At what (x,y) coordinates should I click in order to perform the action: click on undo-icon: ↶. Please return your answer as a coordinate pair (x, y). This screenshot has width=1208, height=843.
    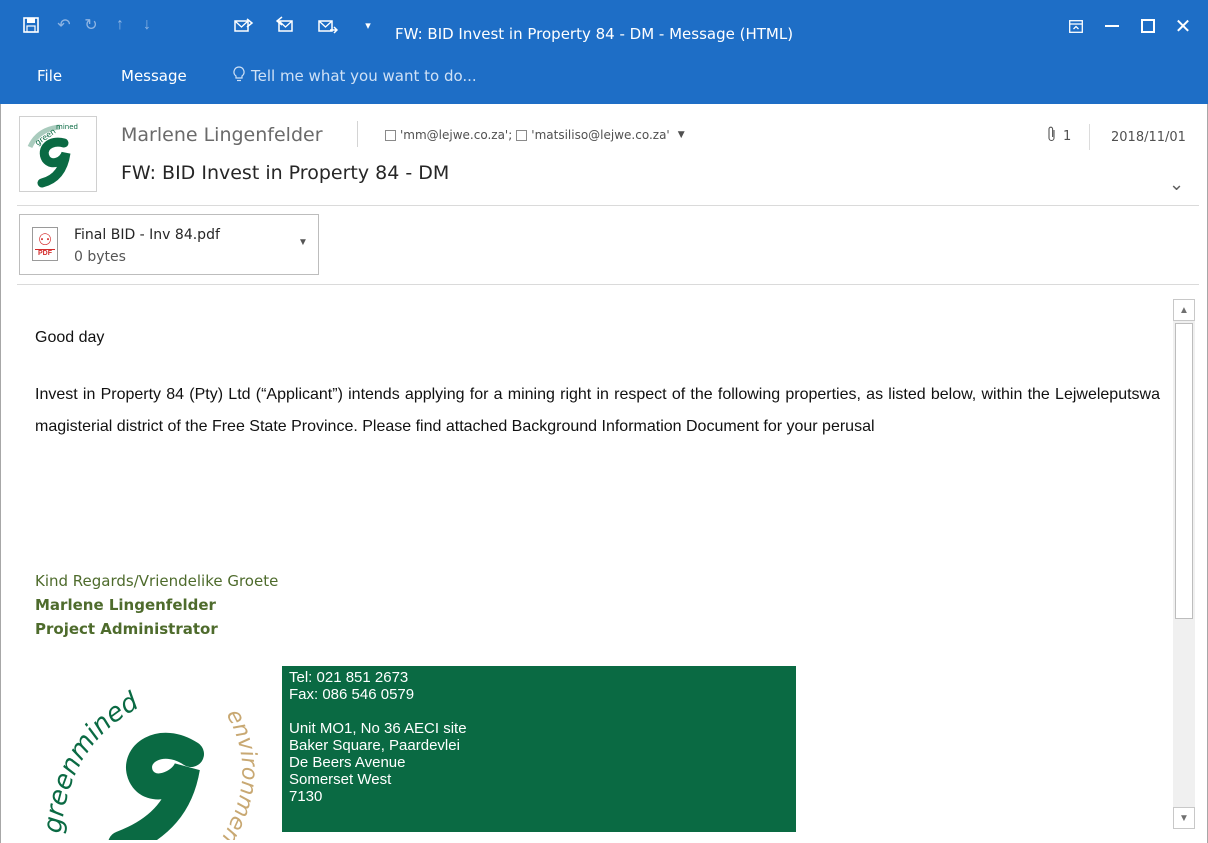
    Looking at the image, I should click on (64, 25).